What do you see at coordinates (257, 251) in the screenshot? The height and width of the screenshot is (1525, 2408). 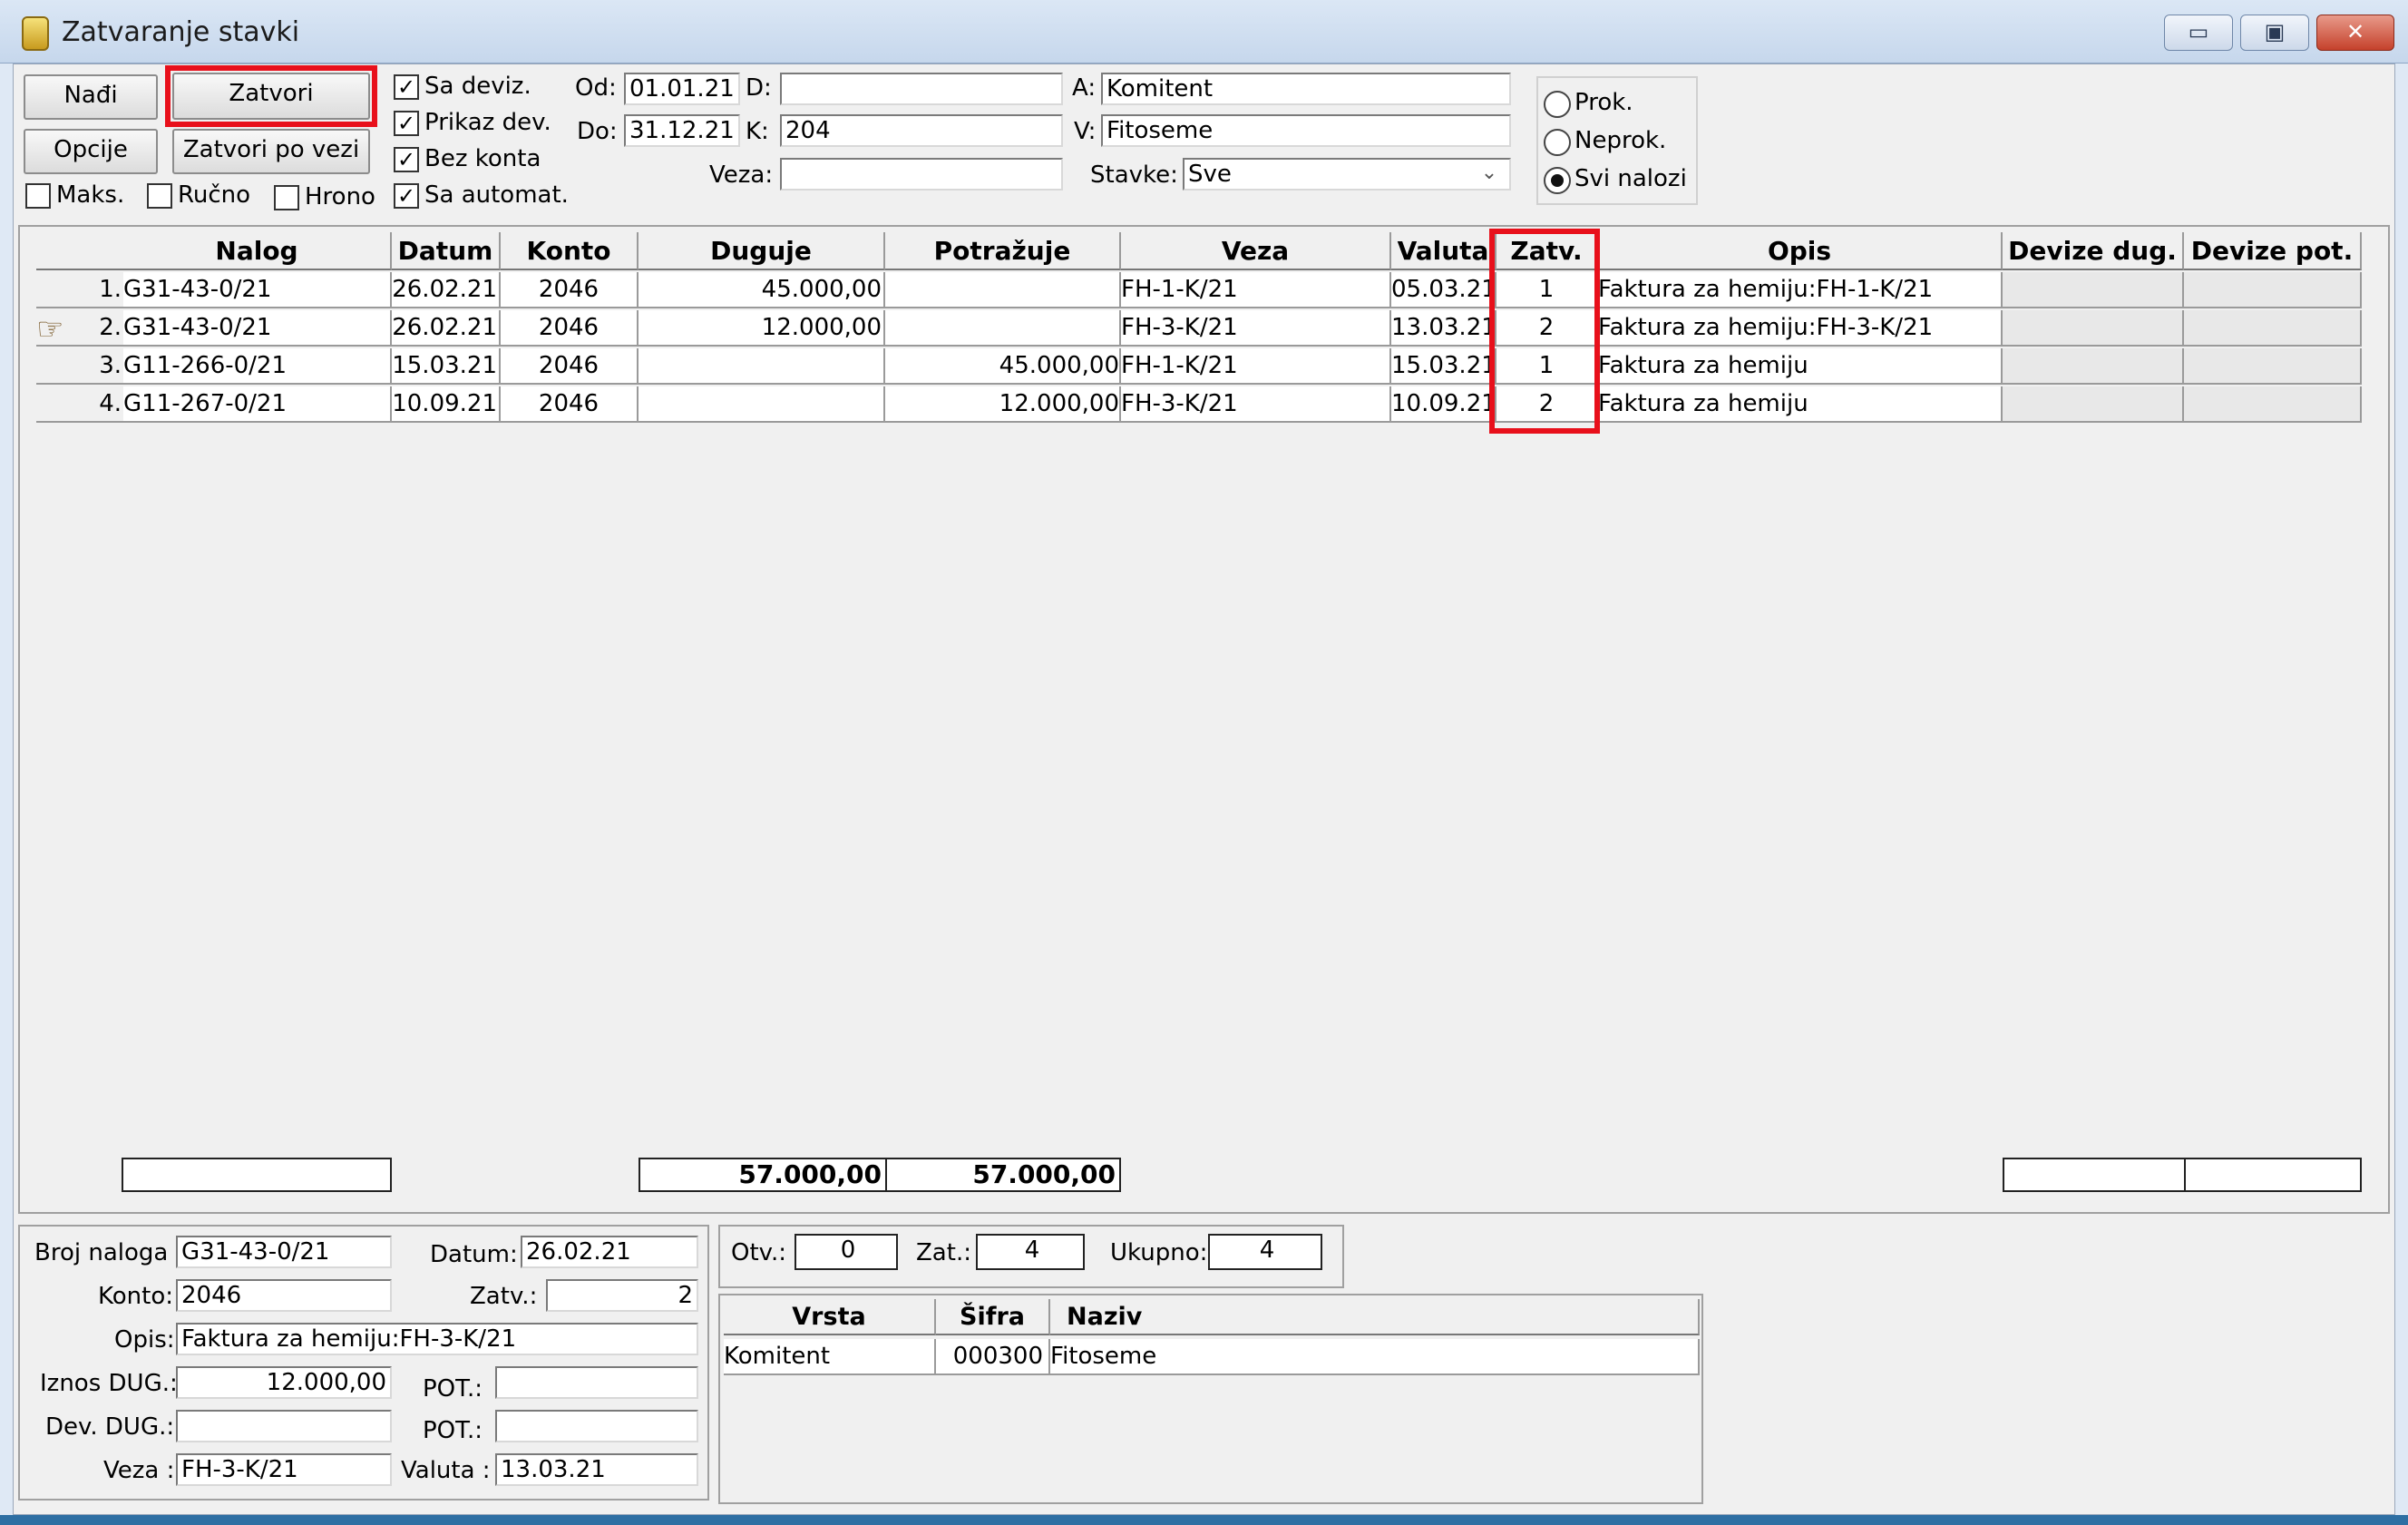 I see `col-nalog: Nalog` at bounding box center [257, 251].